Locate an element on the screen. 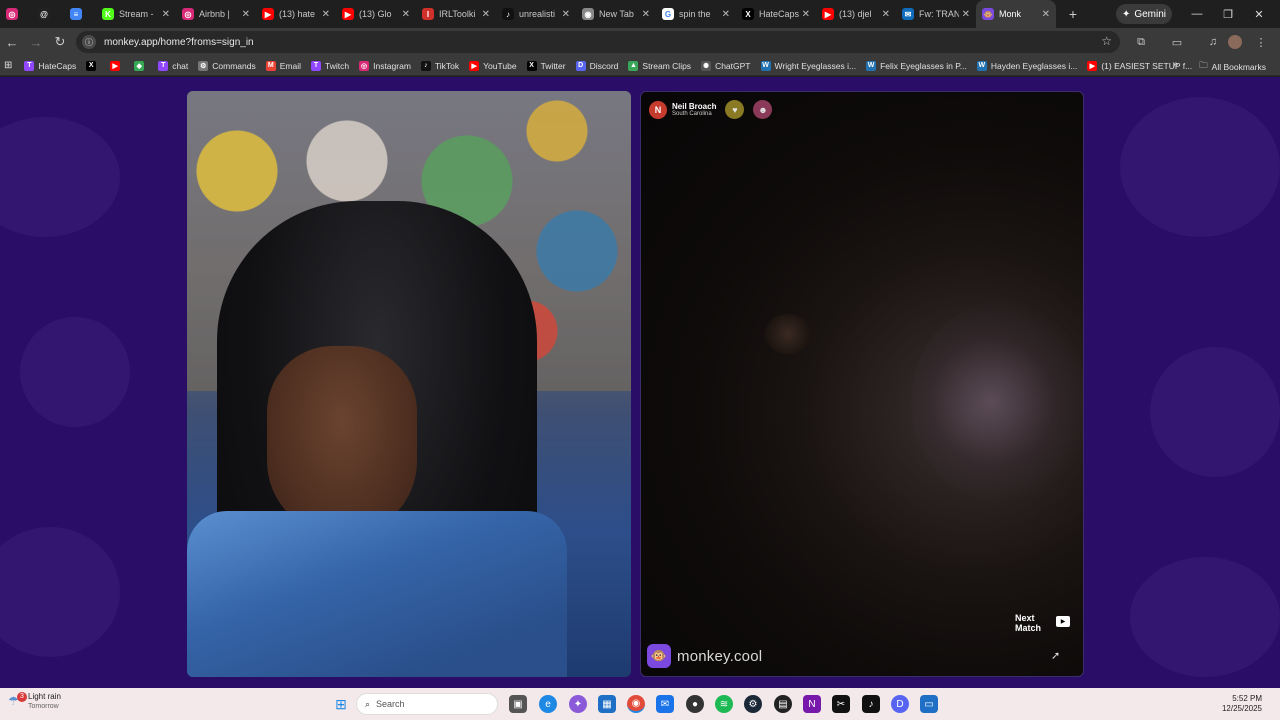 This screenshot has height=720, width=1280. site-info-icon: ⓘ is located at coordinates (89, 42).